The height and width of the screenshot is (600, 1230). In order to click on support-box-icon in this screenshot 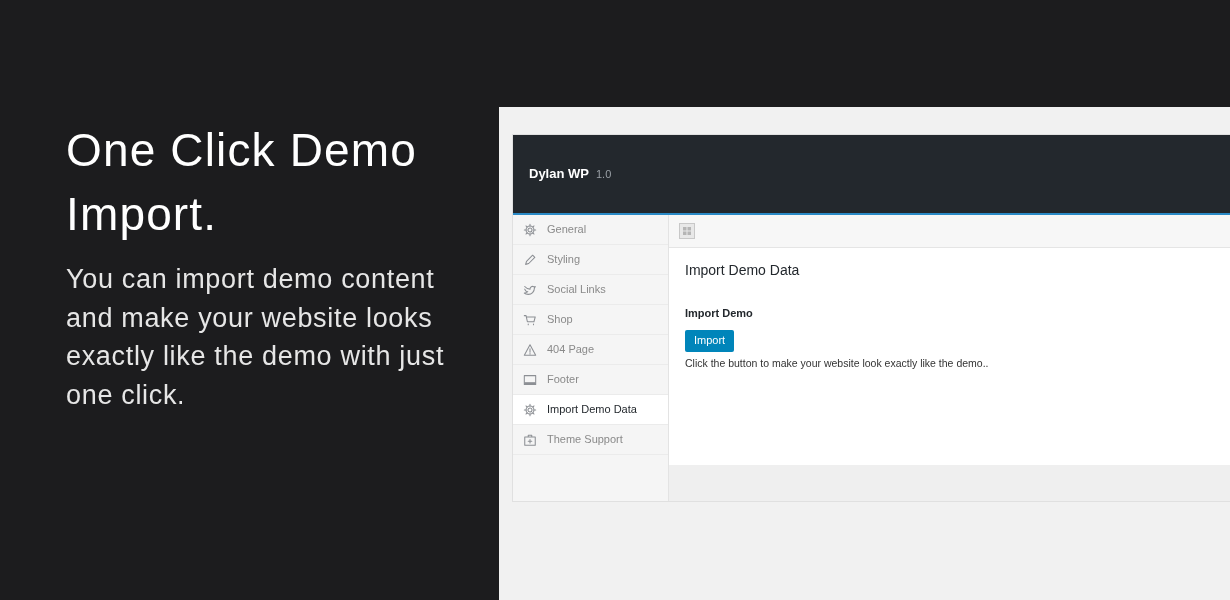, I will do `click(530, 439)`.